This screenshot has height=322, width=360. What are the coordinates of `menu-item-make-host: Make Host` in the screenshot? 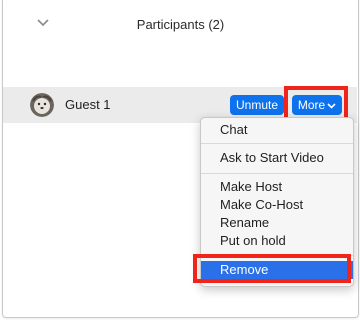 It's located at (277, 187).